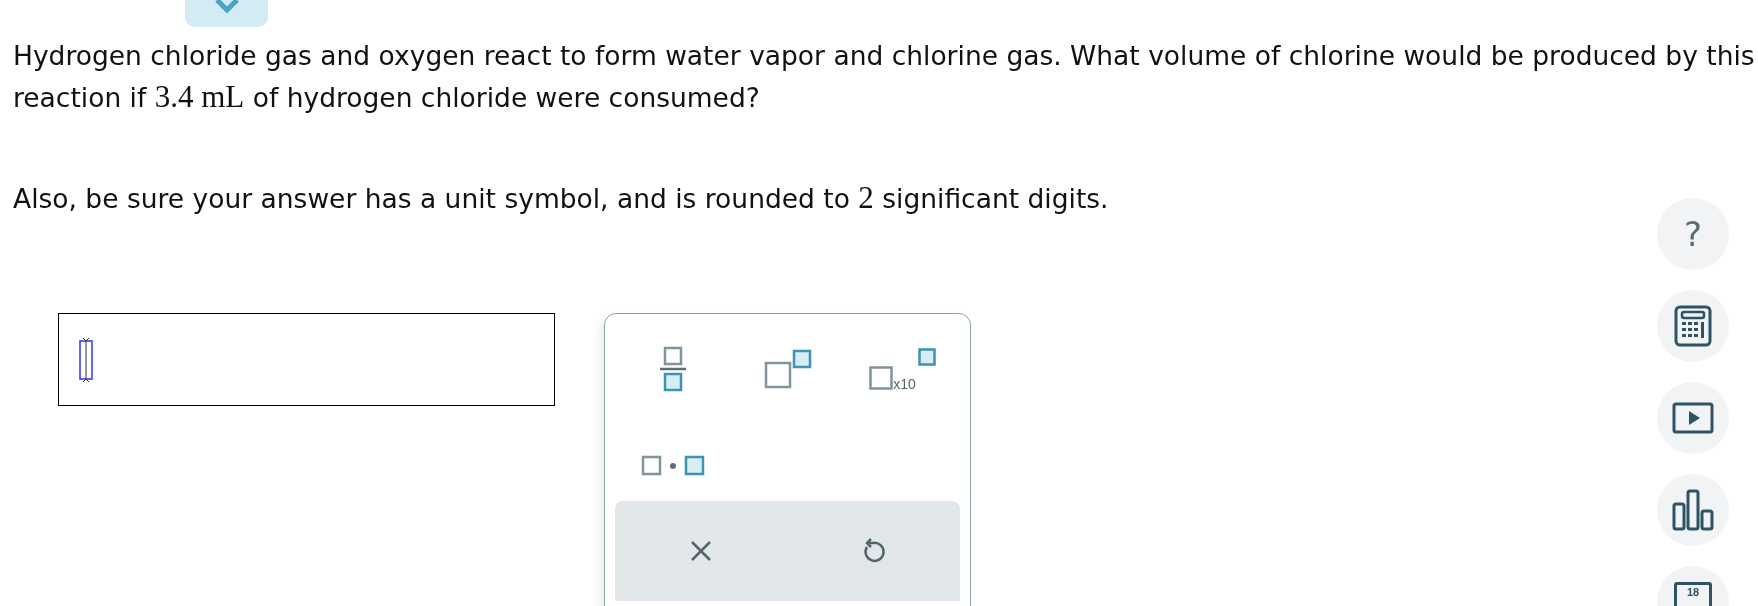 This screenshot has width=1758, height=606. What do you see at coordinates (1693, 510) in the screenshot?
I see `bar-chart-icon` at bounding box center [1693, 510].